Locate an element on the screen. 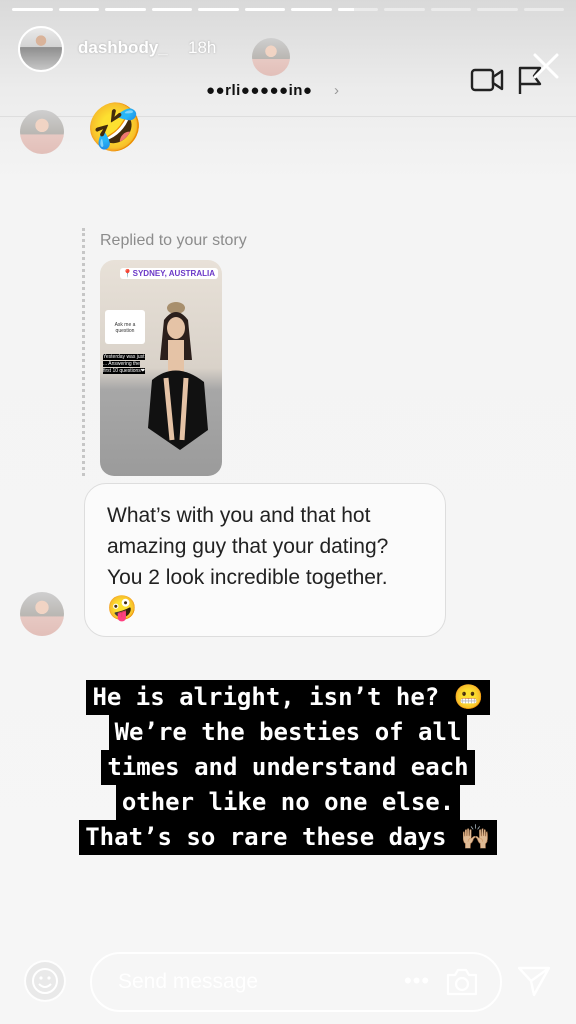  message-composer: ••• is located at coordinates (296, 982).